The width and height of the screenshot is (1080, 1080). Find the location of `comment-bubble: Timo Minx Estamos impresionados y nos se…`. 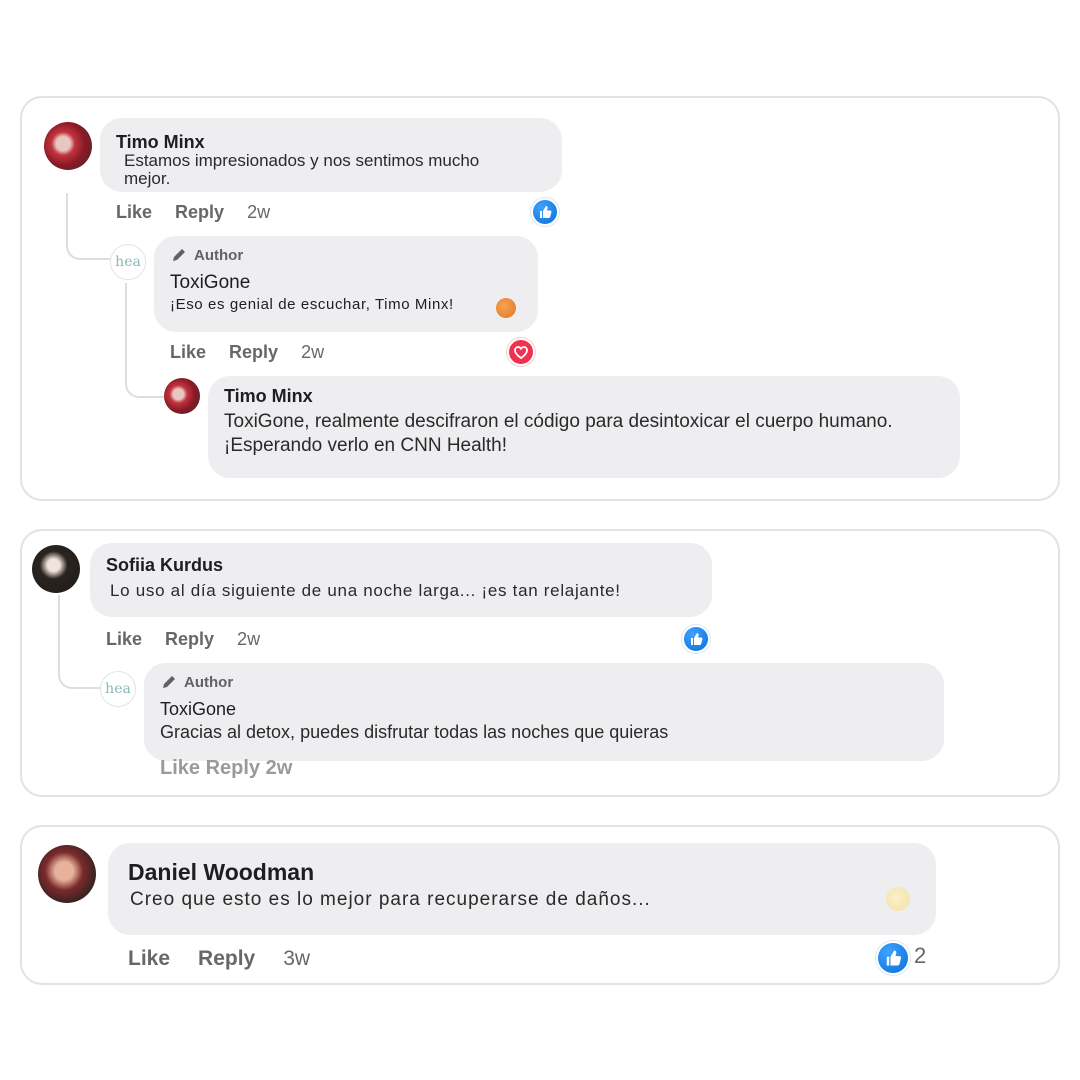

comment-bubble: Timo Minx Estamos impresionados y nos se… is located at coordinates (331, 155).